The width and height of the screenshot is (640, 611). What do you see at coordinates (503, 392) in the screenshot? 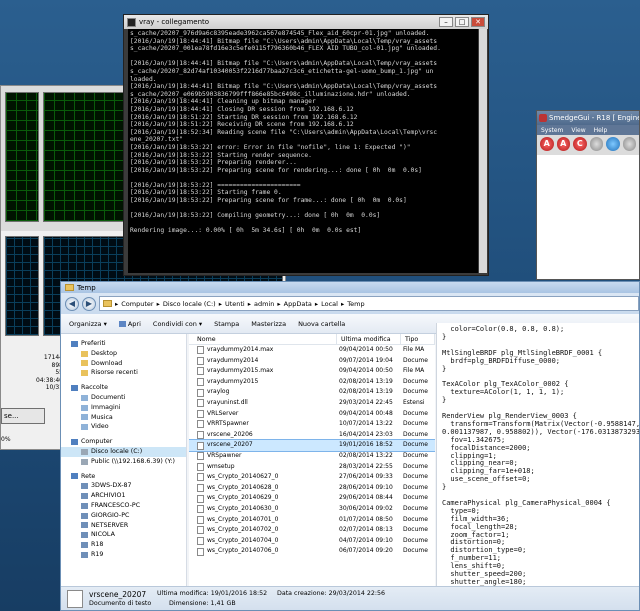
I see `preview-line: texture=AColor(1, 1, 1, 1);` at bounding box center [503, 392].